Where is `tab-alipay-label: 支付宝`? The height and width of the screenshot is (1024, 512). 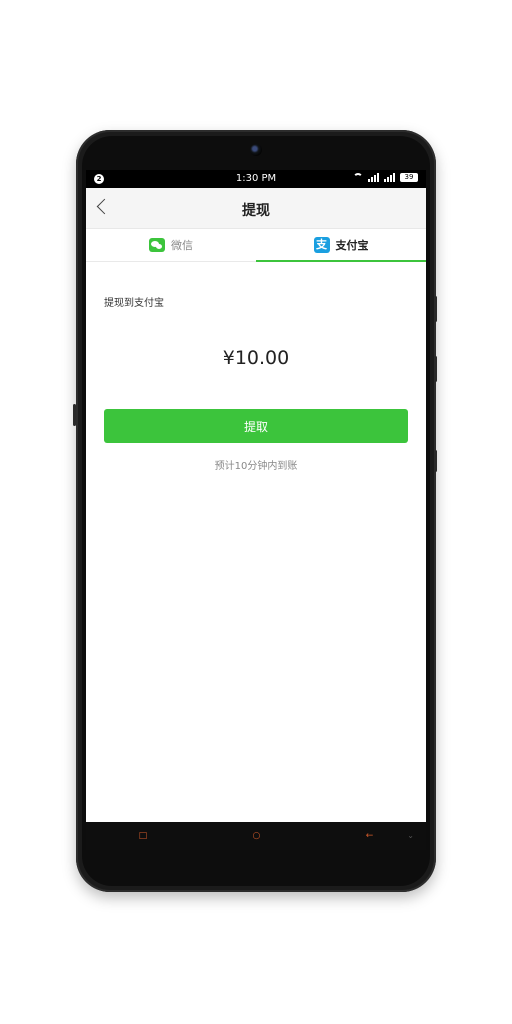 tab-alipay-label: 支付宝 is located at coordinates (352, 245).